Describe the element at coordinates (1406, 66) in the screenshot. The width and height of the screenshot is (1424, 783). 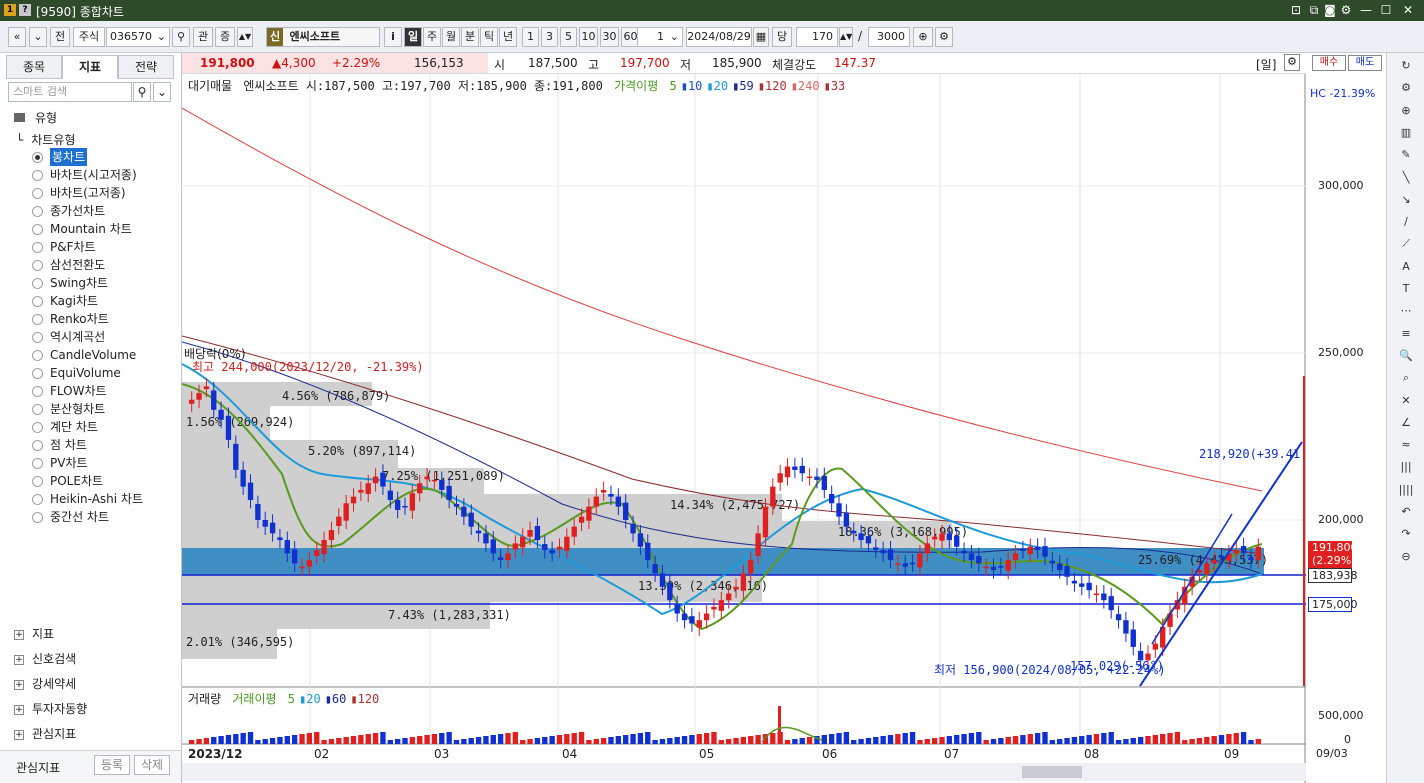
I see `refresh-icon: ↻` at that location.